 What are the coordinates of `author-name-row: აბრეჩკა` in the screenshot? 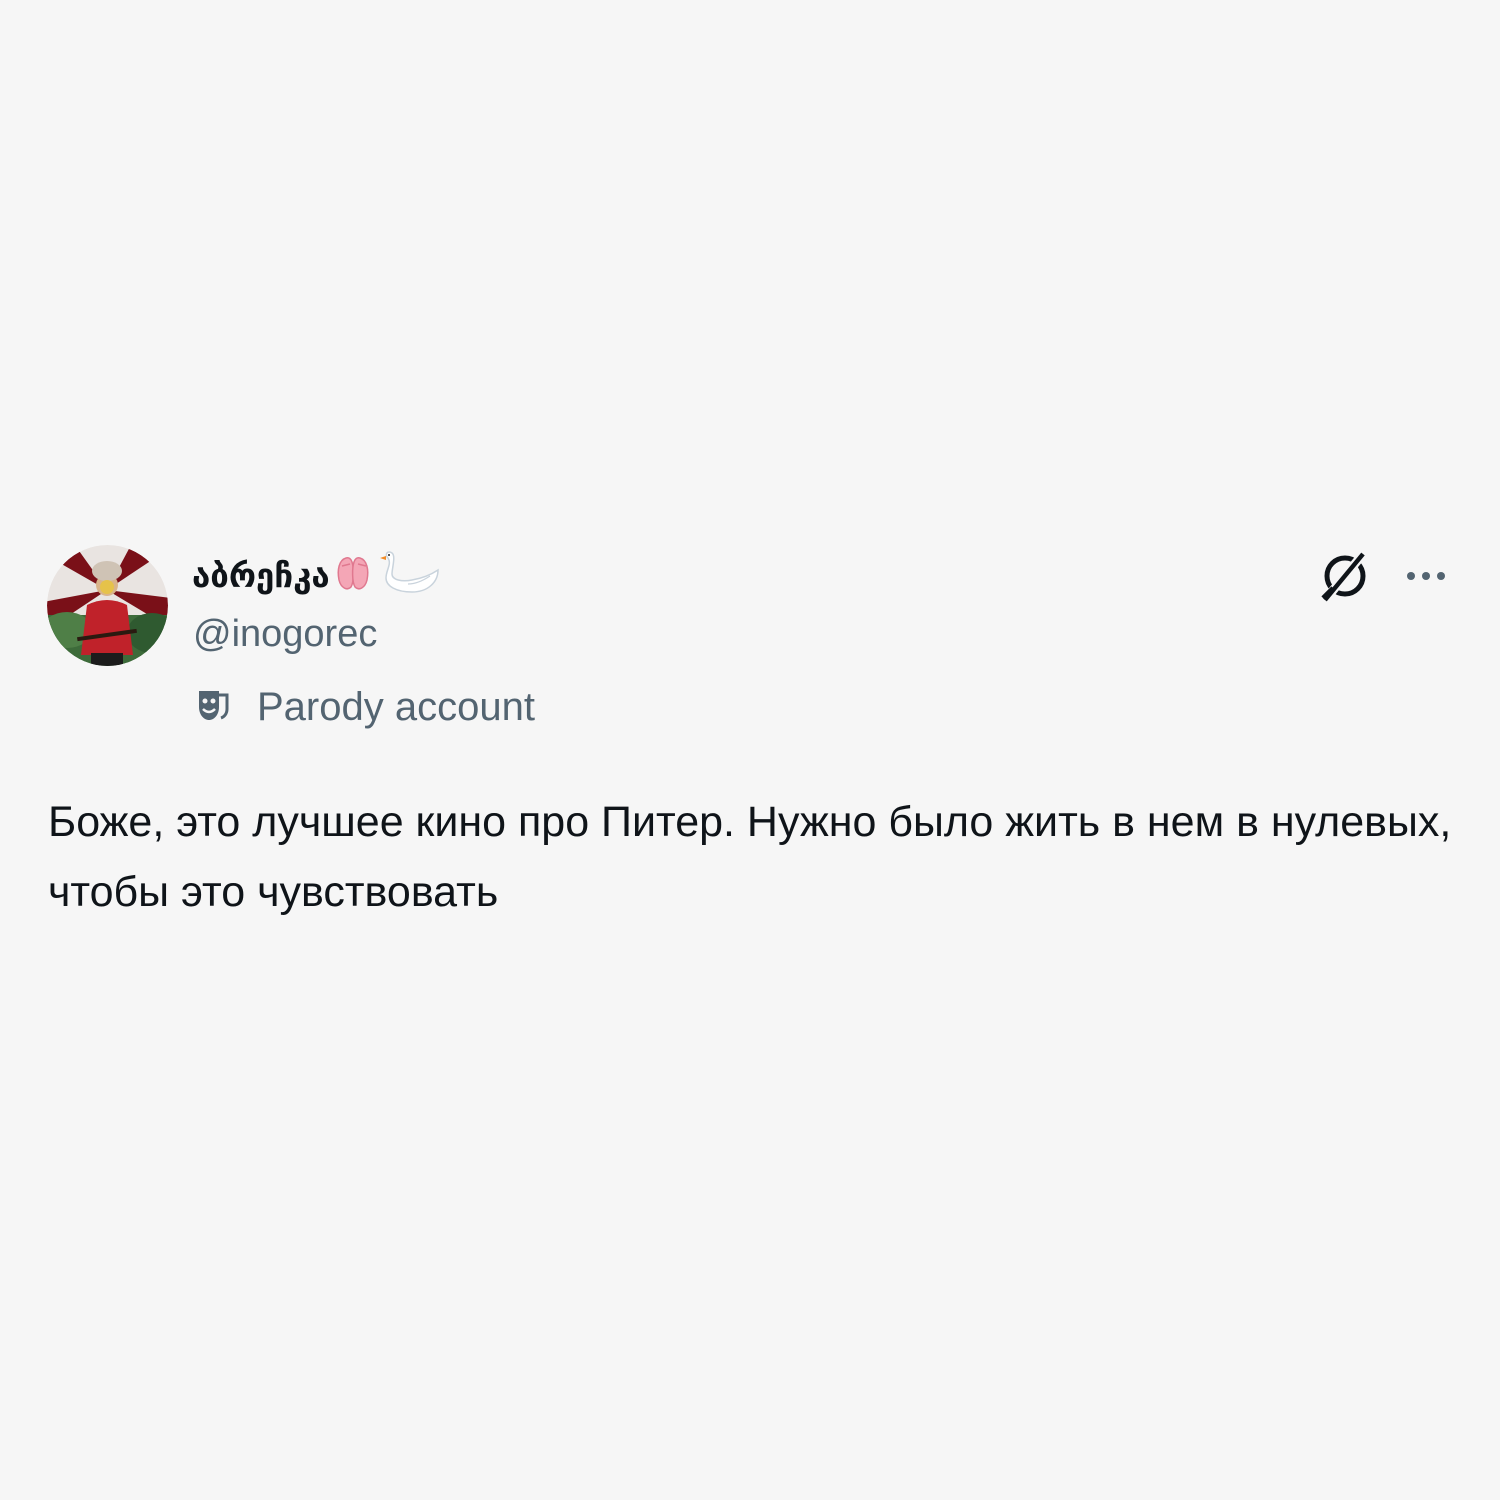 It's located at (317, 576).